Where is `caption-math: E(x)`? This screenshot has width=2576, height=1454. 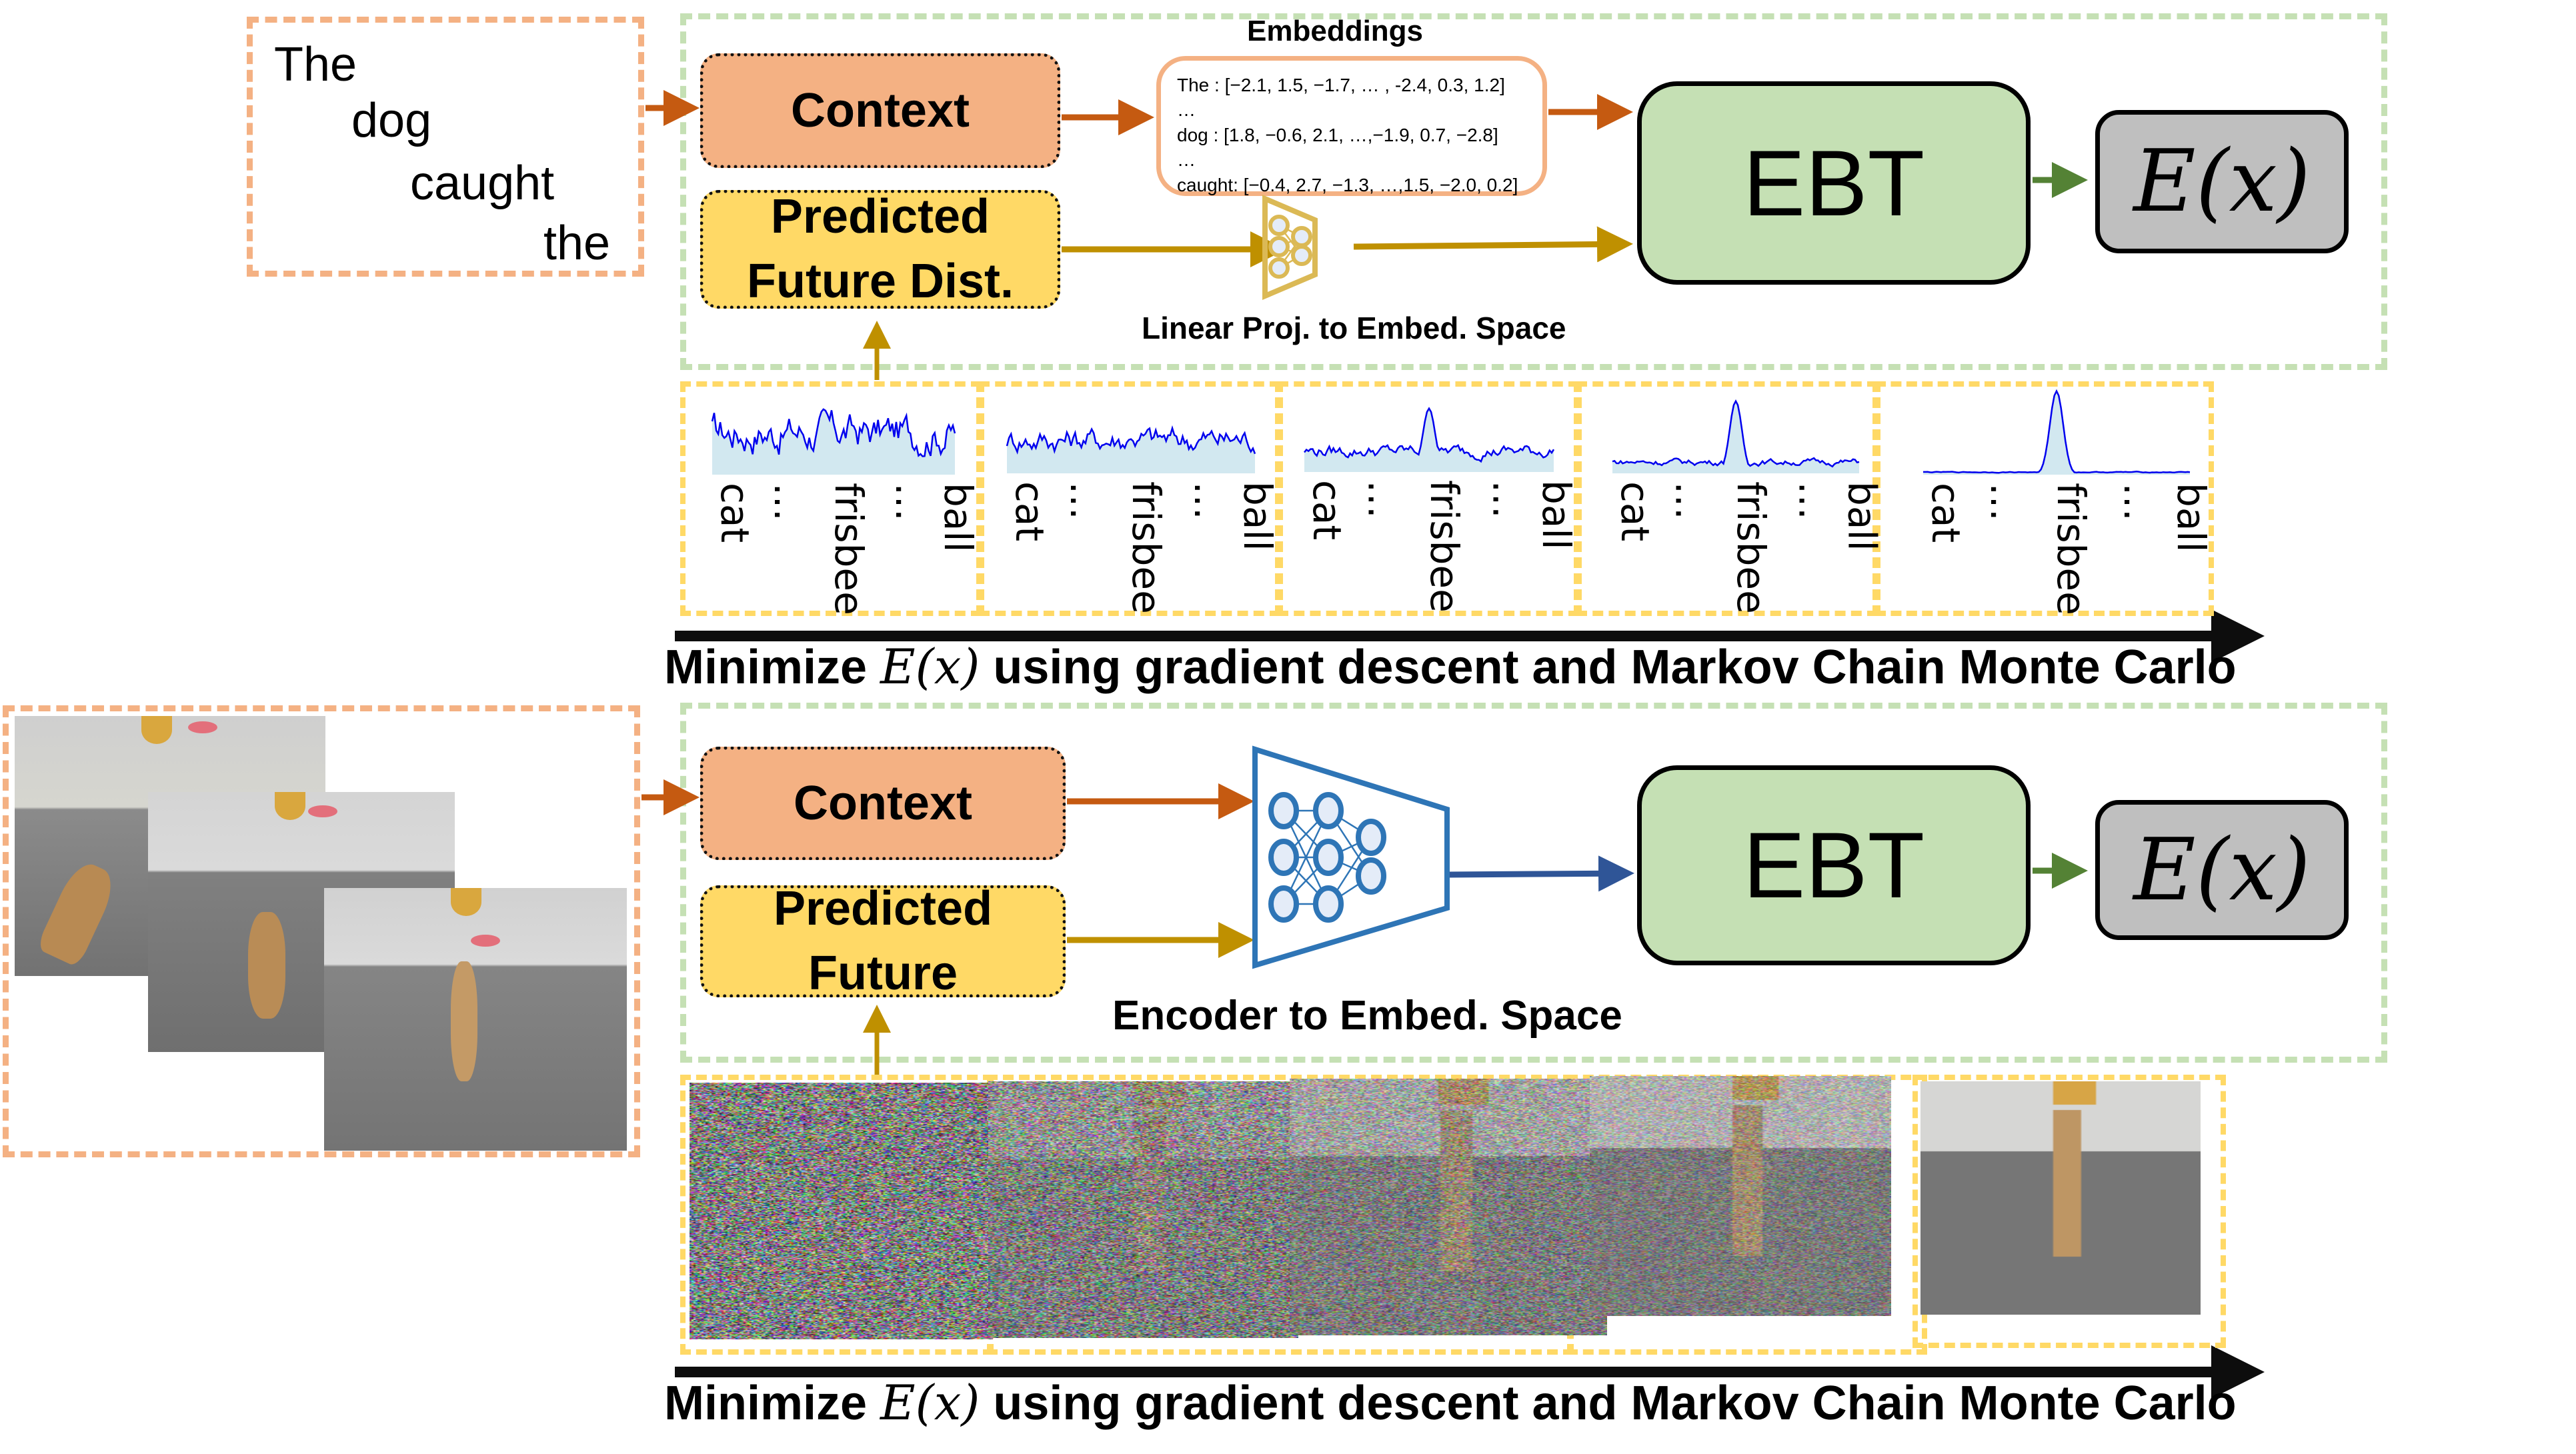 caption-math: E(x) is located at coordinates (930, 1403).